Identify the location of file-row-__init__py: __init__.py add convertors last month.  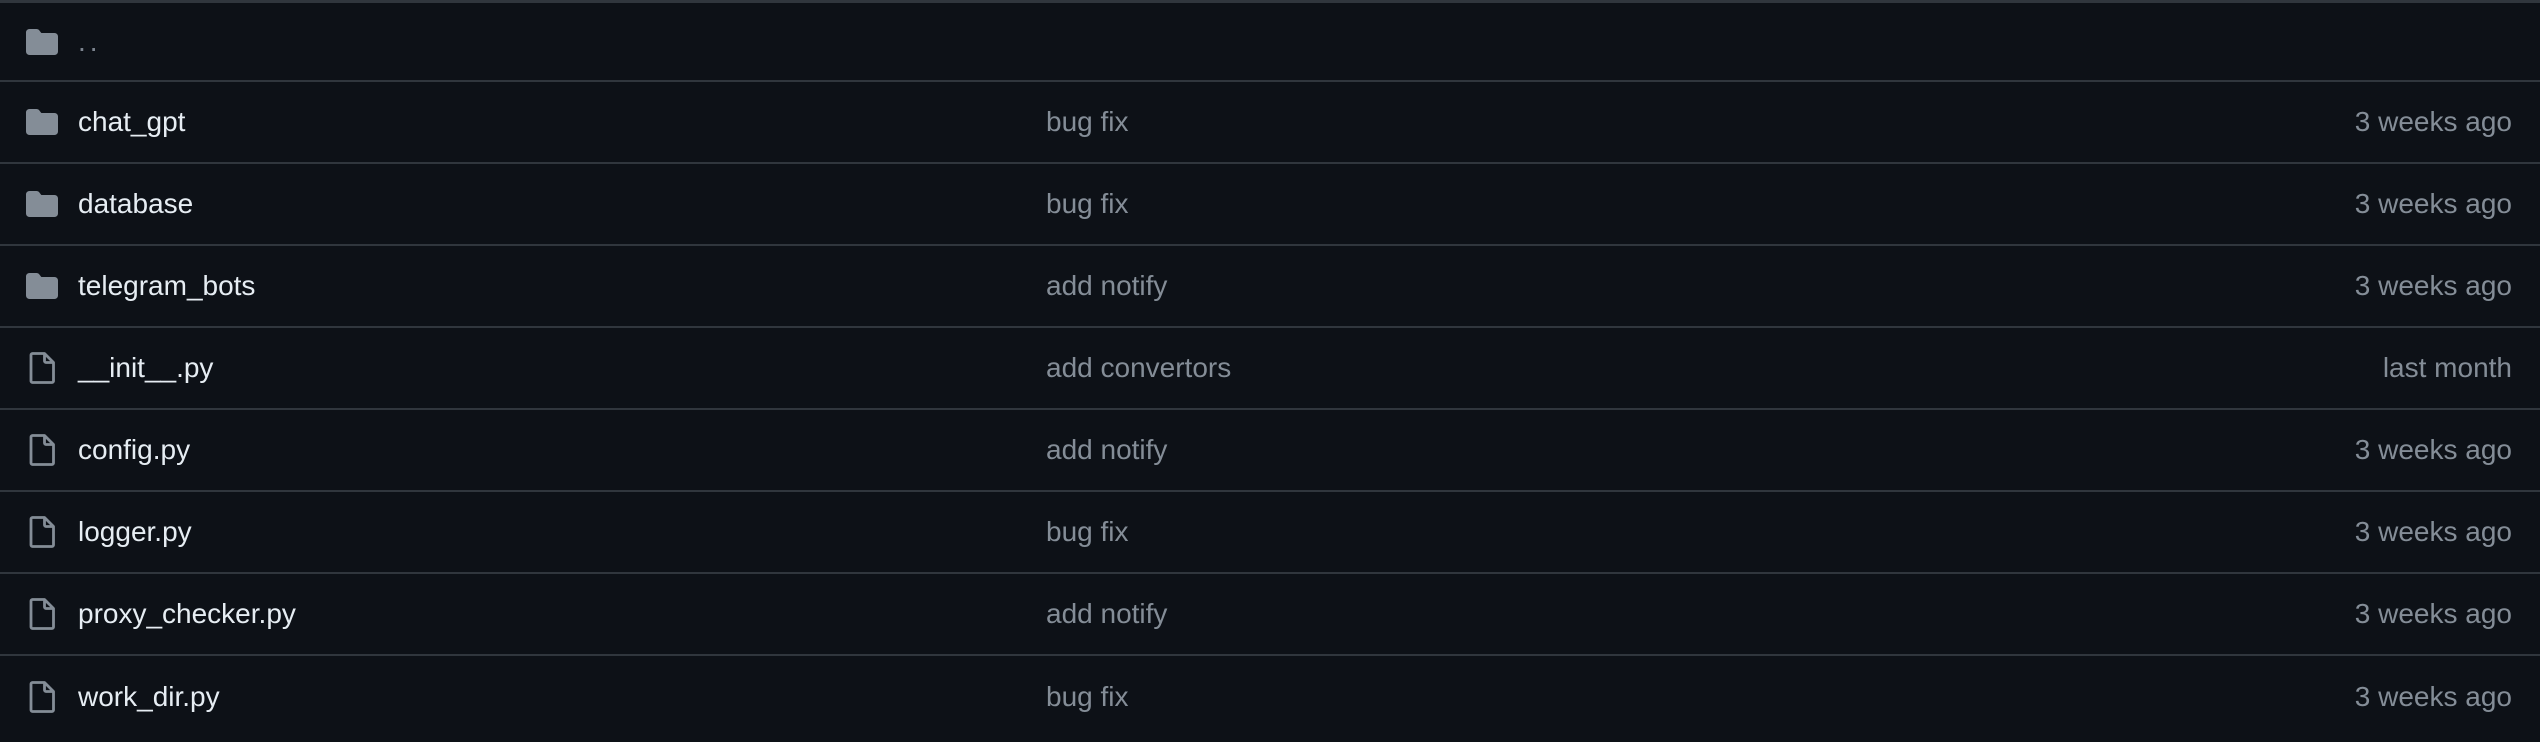
(1270, 369).